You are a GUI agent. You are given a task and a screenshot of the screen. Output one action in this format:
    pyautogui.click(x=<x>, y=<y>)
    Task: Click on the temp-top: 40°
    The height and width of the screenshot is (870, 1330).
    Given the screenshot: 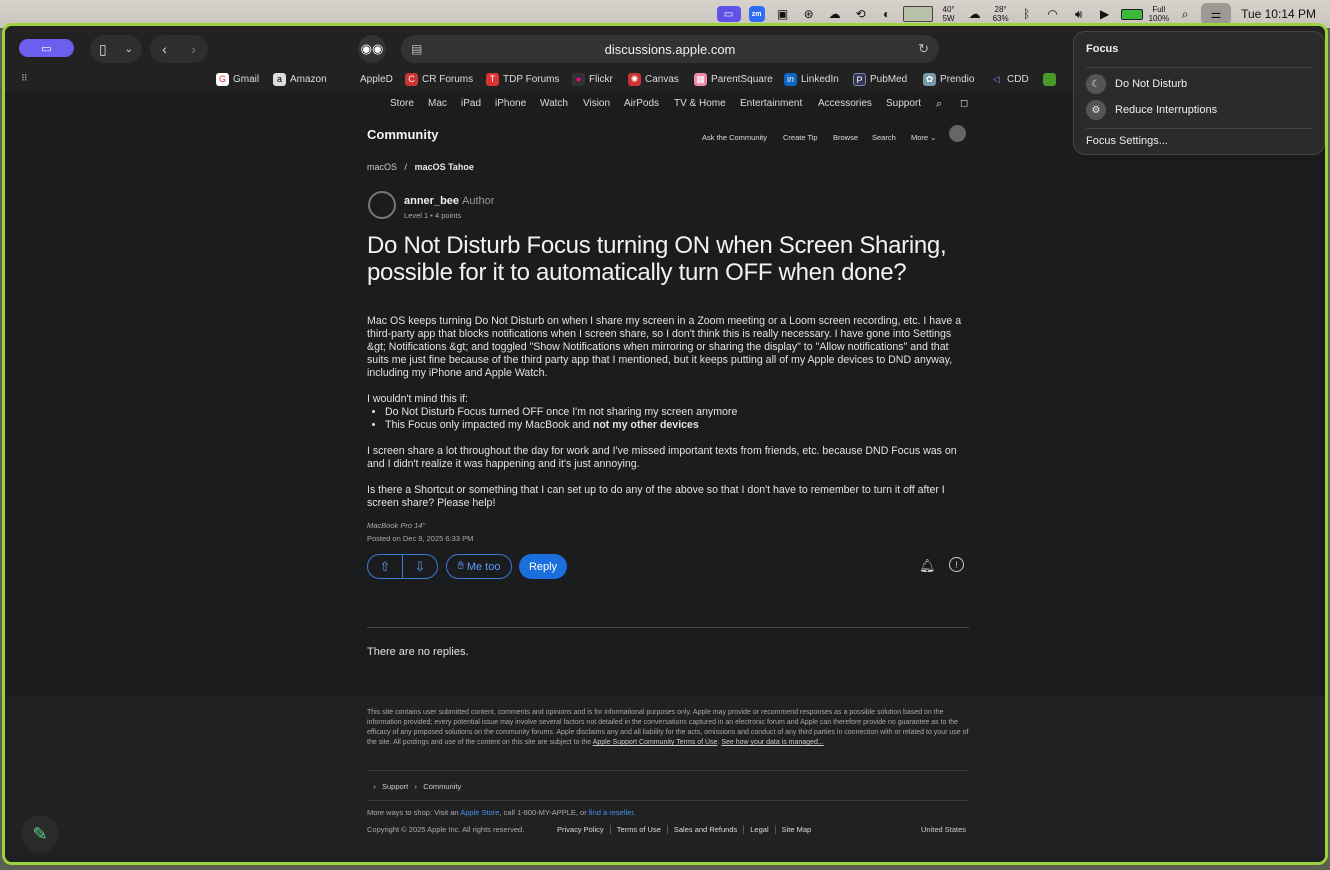 What is the action you would take?
    pyautogui.click(x=948, y=9)
    